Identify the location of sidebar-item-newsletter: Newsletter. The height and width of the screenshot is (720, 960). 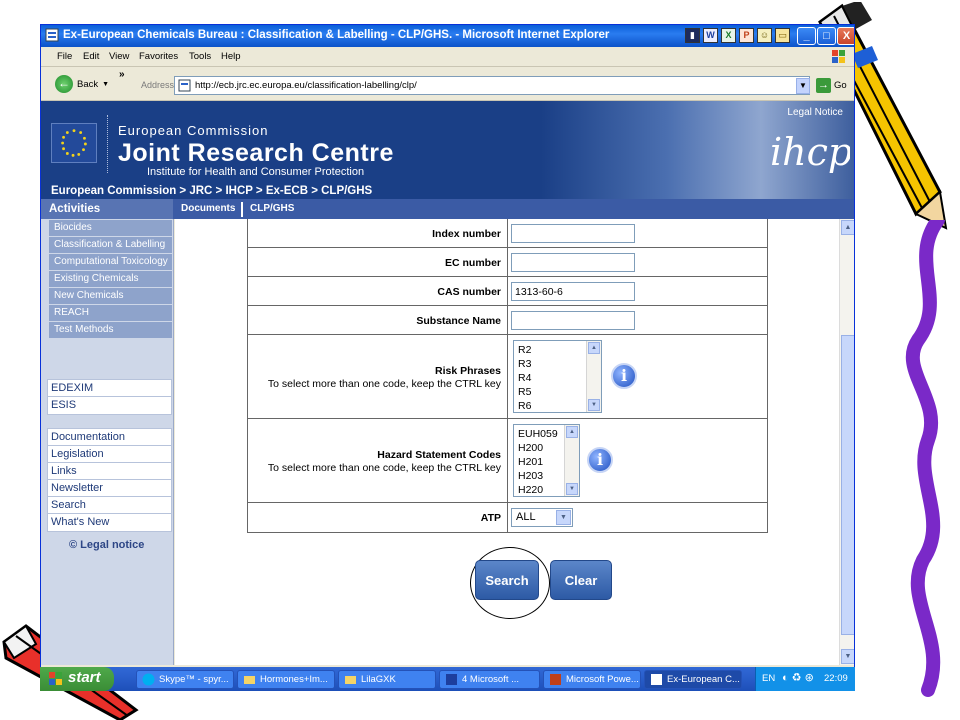
(109, 488).